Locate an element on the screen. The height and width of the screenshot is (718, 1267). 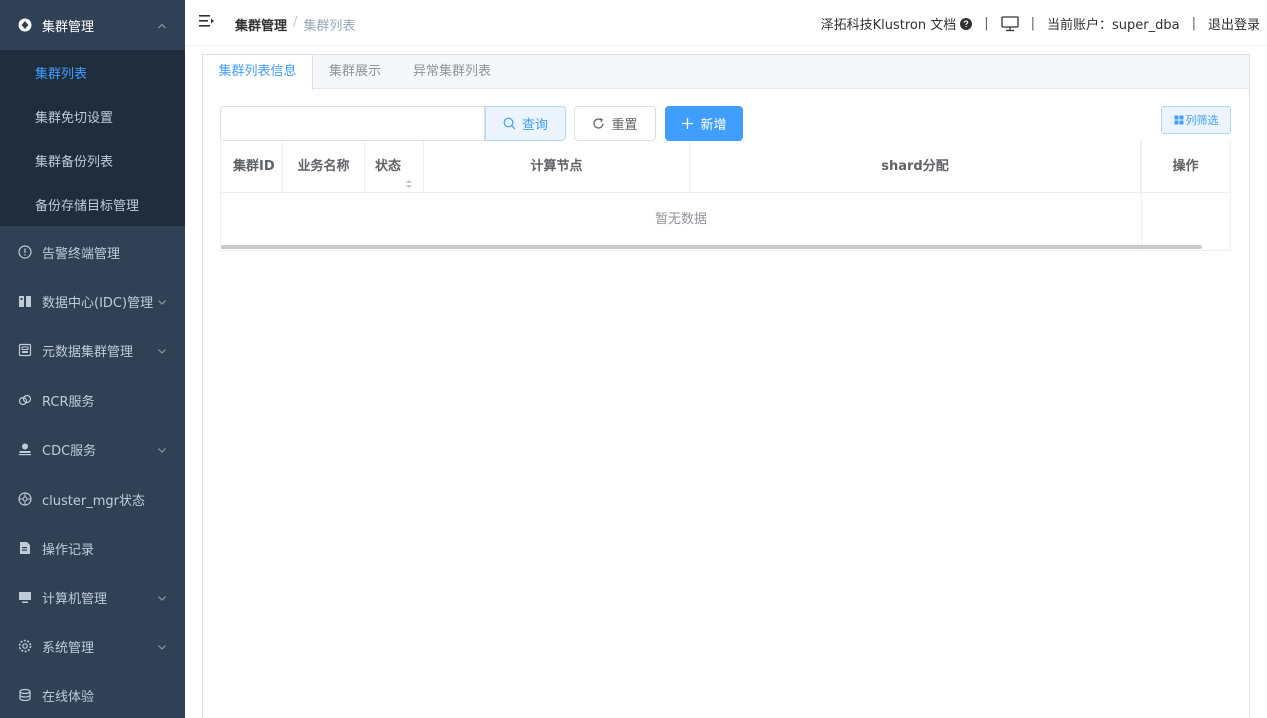
sidebar-item-label: 元数据集群管理 is located at coordinates (88, 352).